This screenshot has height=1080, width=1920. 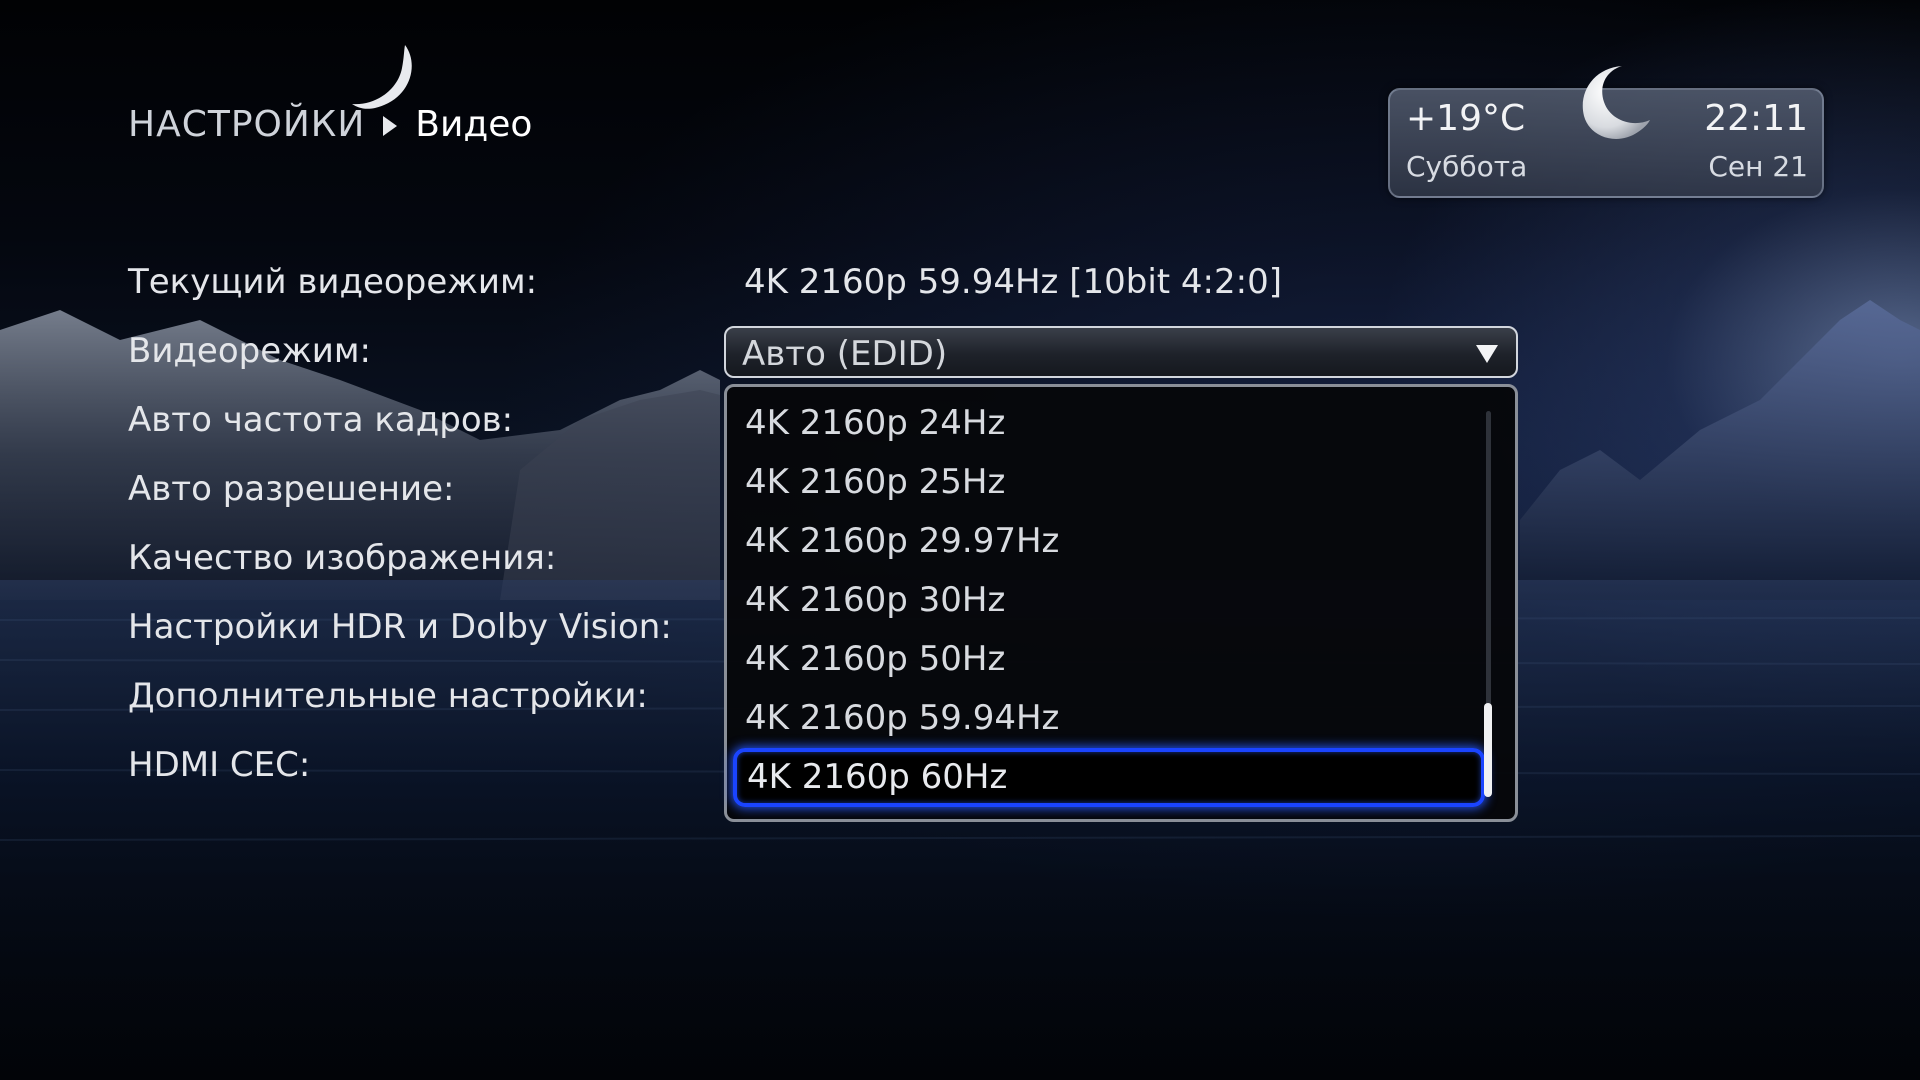 What do you see at coordinates (1107, 541) in the screenshot?
I see `option-4k-29-97hz: 4K 2160p 29.97Hz` at bounding box center [1107, 541].